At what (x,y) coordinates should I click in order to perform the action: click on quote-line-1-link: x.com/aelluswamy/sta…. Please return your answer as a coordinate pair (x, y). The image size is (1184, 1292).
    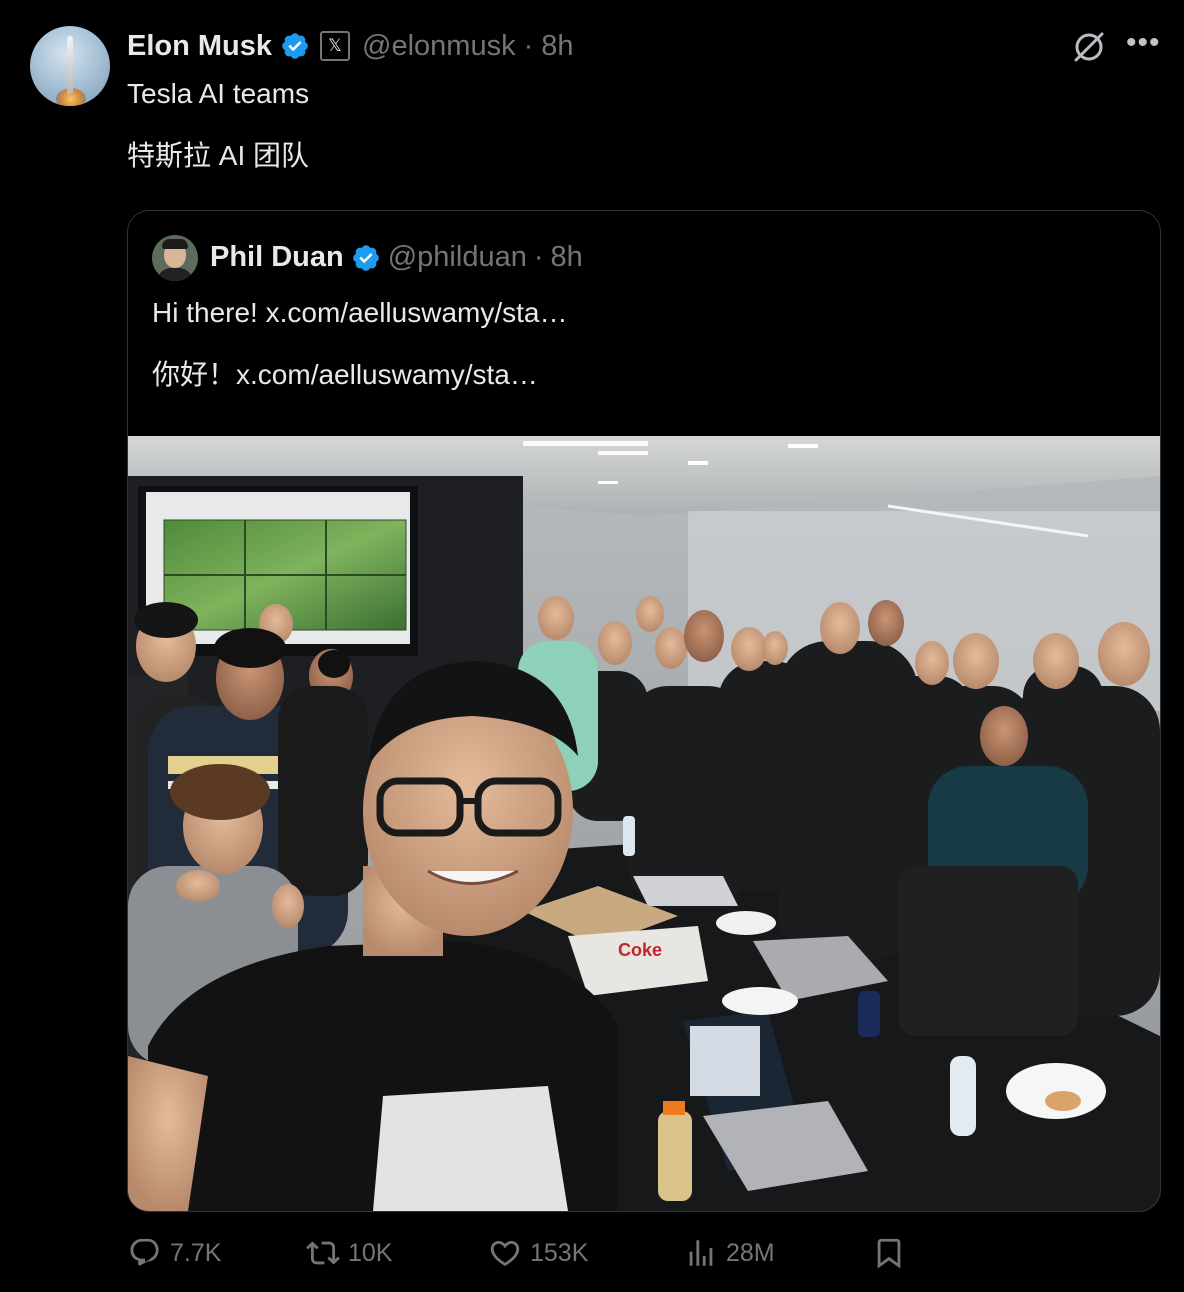
    Looking at the image, I should click on (417, 312).